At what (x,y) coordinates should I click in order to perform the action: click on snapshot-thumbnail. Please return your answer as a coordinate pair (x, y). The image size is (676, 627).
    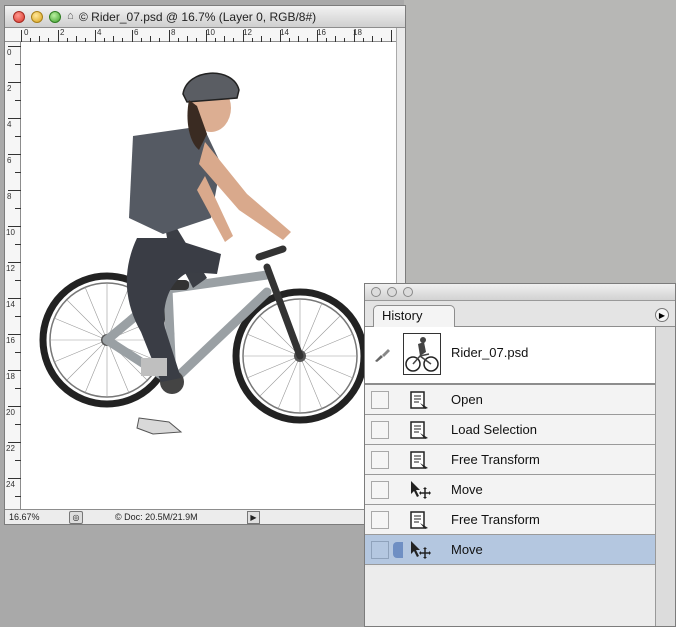
    Looking at the image, I should click on (422, 354).